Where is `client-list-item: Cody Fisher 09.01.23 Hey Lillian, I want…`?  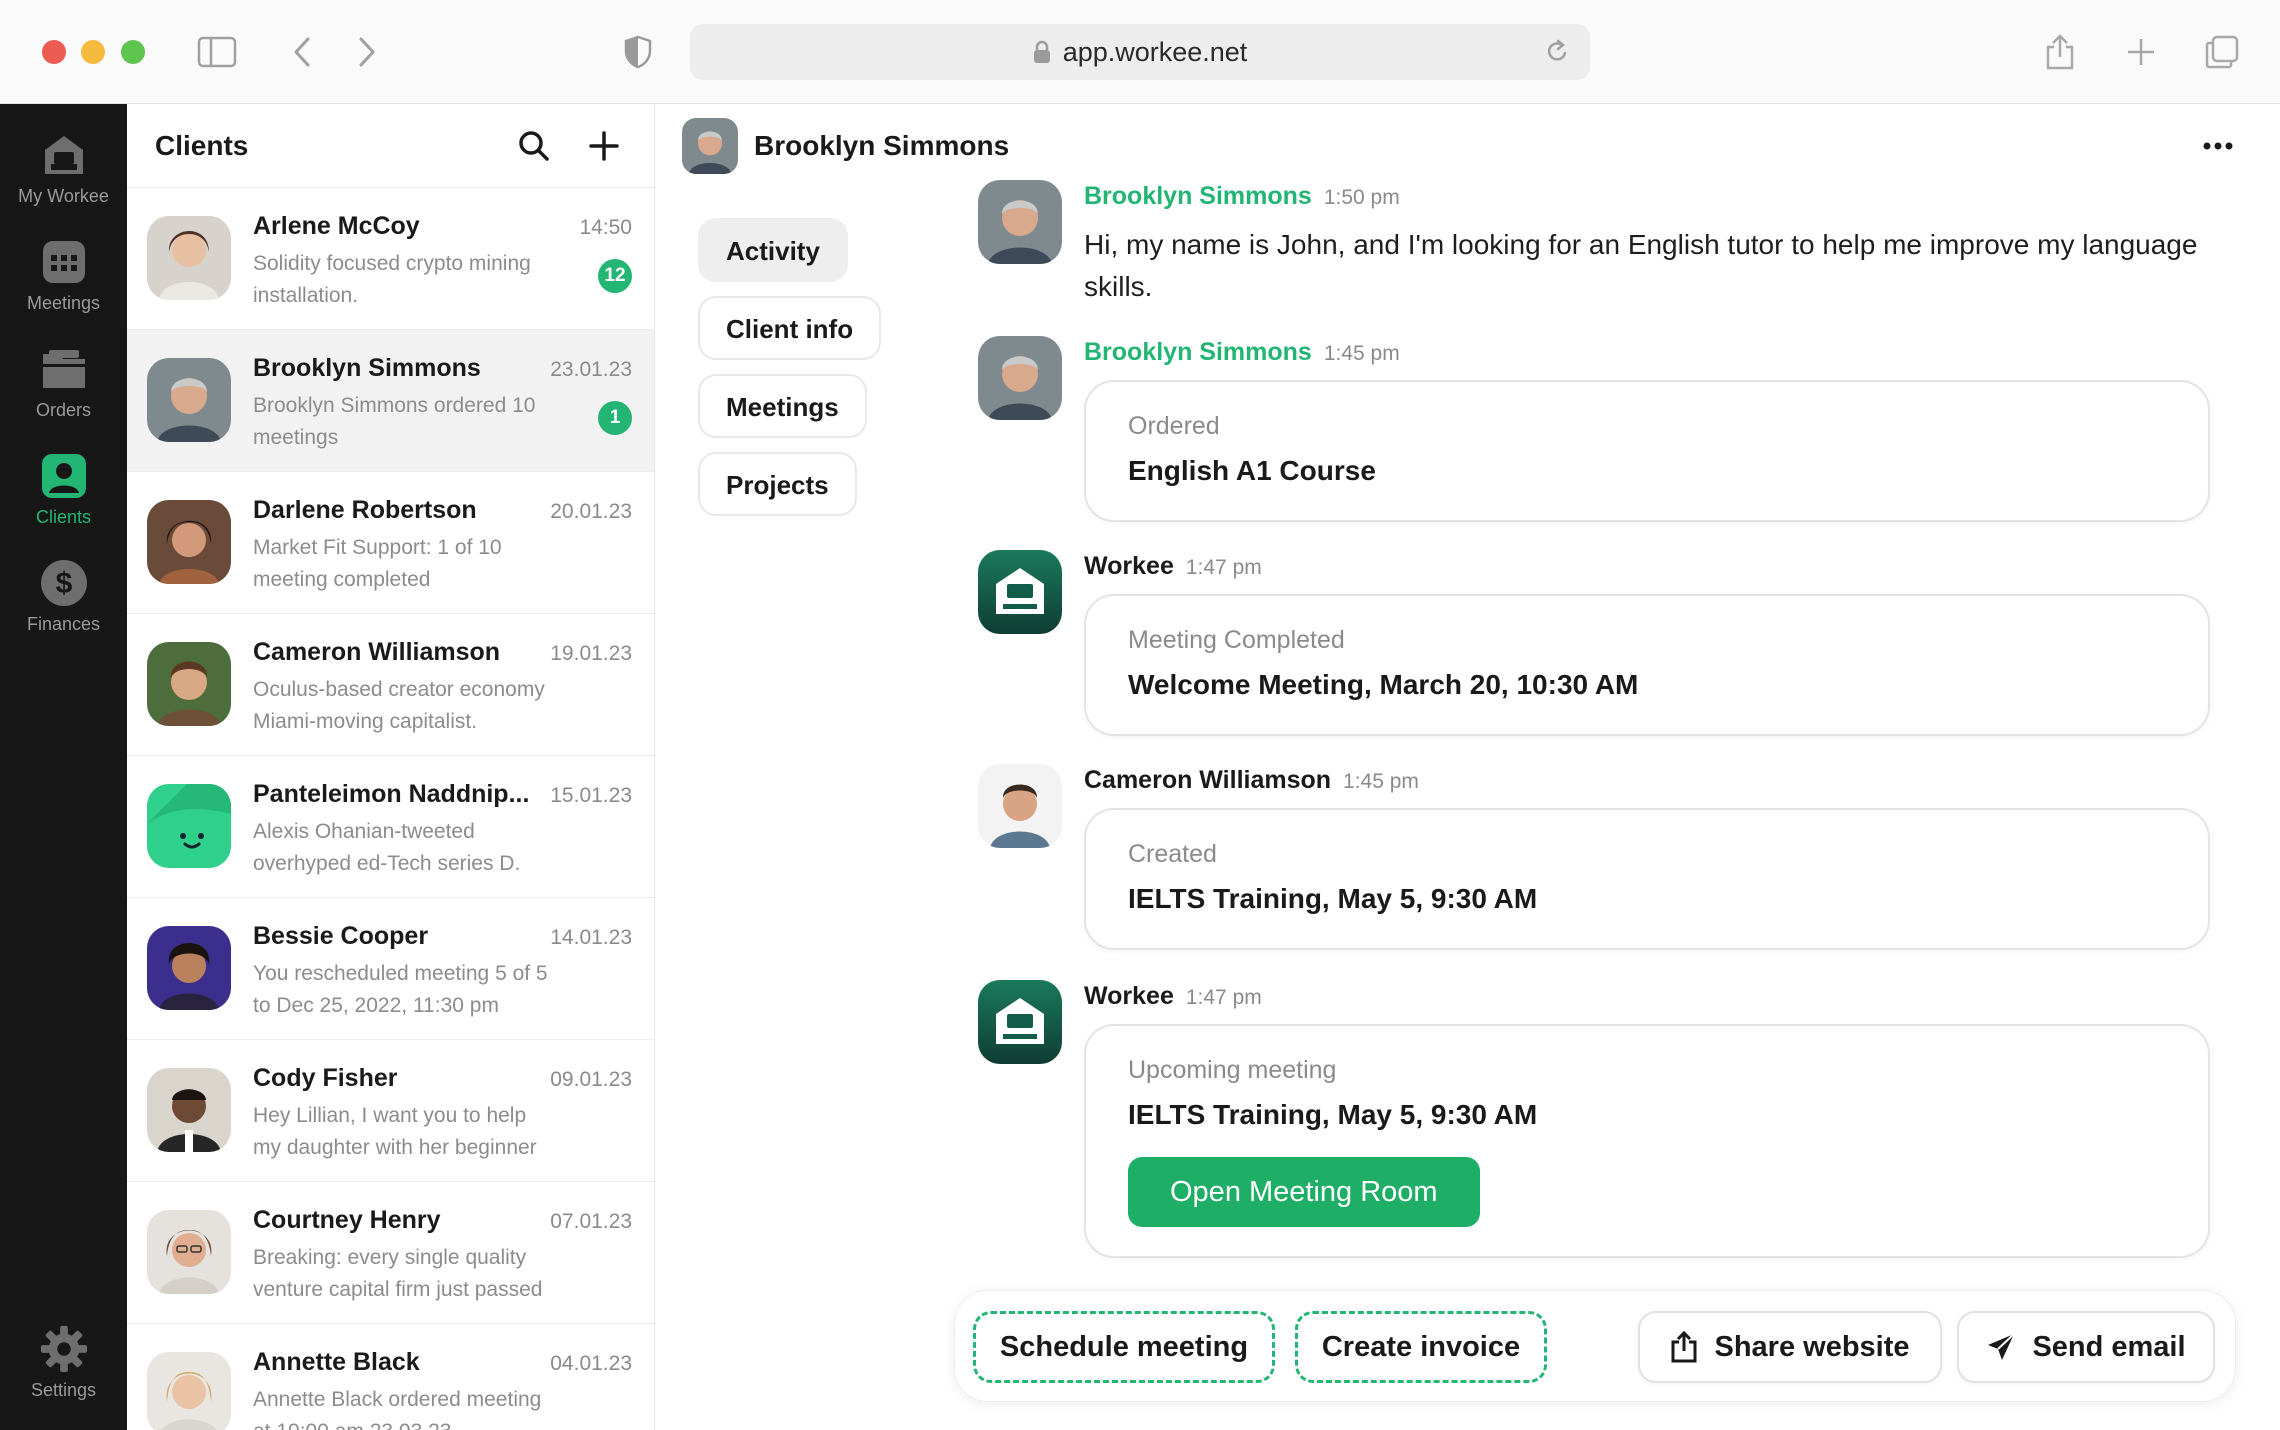 client-list-item: Cody Fisher 09.01.23 Hey Lillian, I want… is located at coordinates (390, 1111).